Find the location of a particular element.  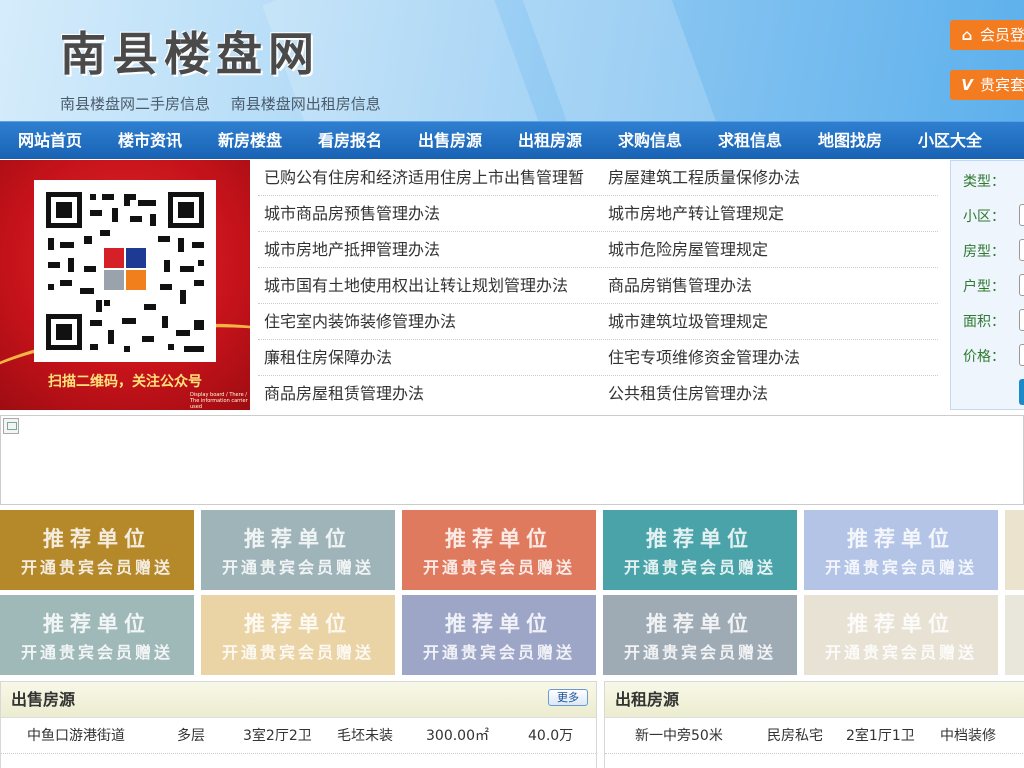

nav-item-wanted-buy: 求购信息 is located at coordinates (650, 140).